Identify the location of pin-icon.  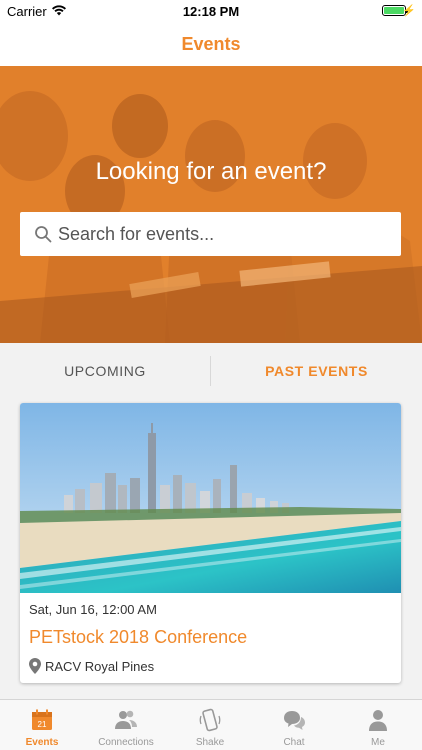
(35, 666).